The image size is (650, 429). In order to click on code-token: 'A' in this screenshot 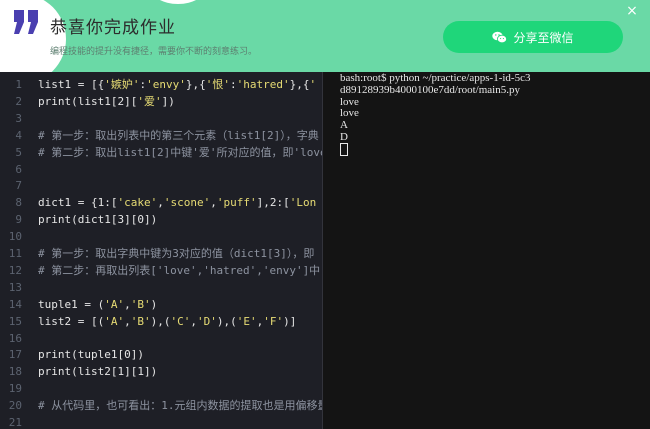, I will do `click(114, 304)`.